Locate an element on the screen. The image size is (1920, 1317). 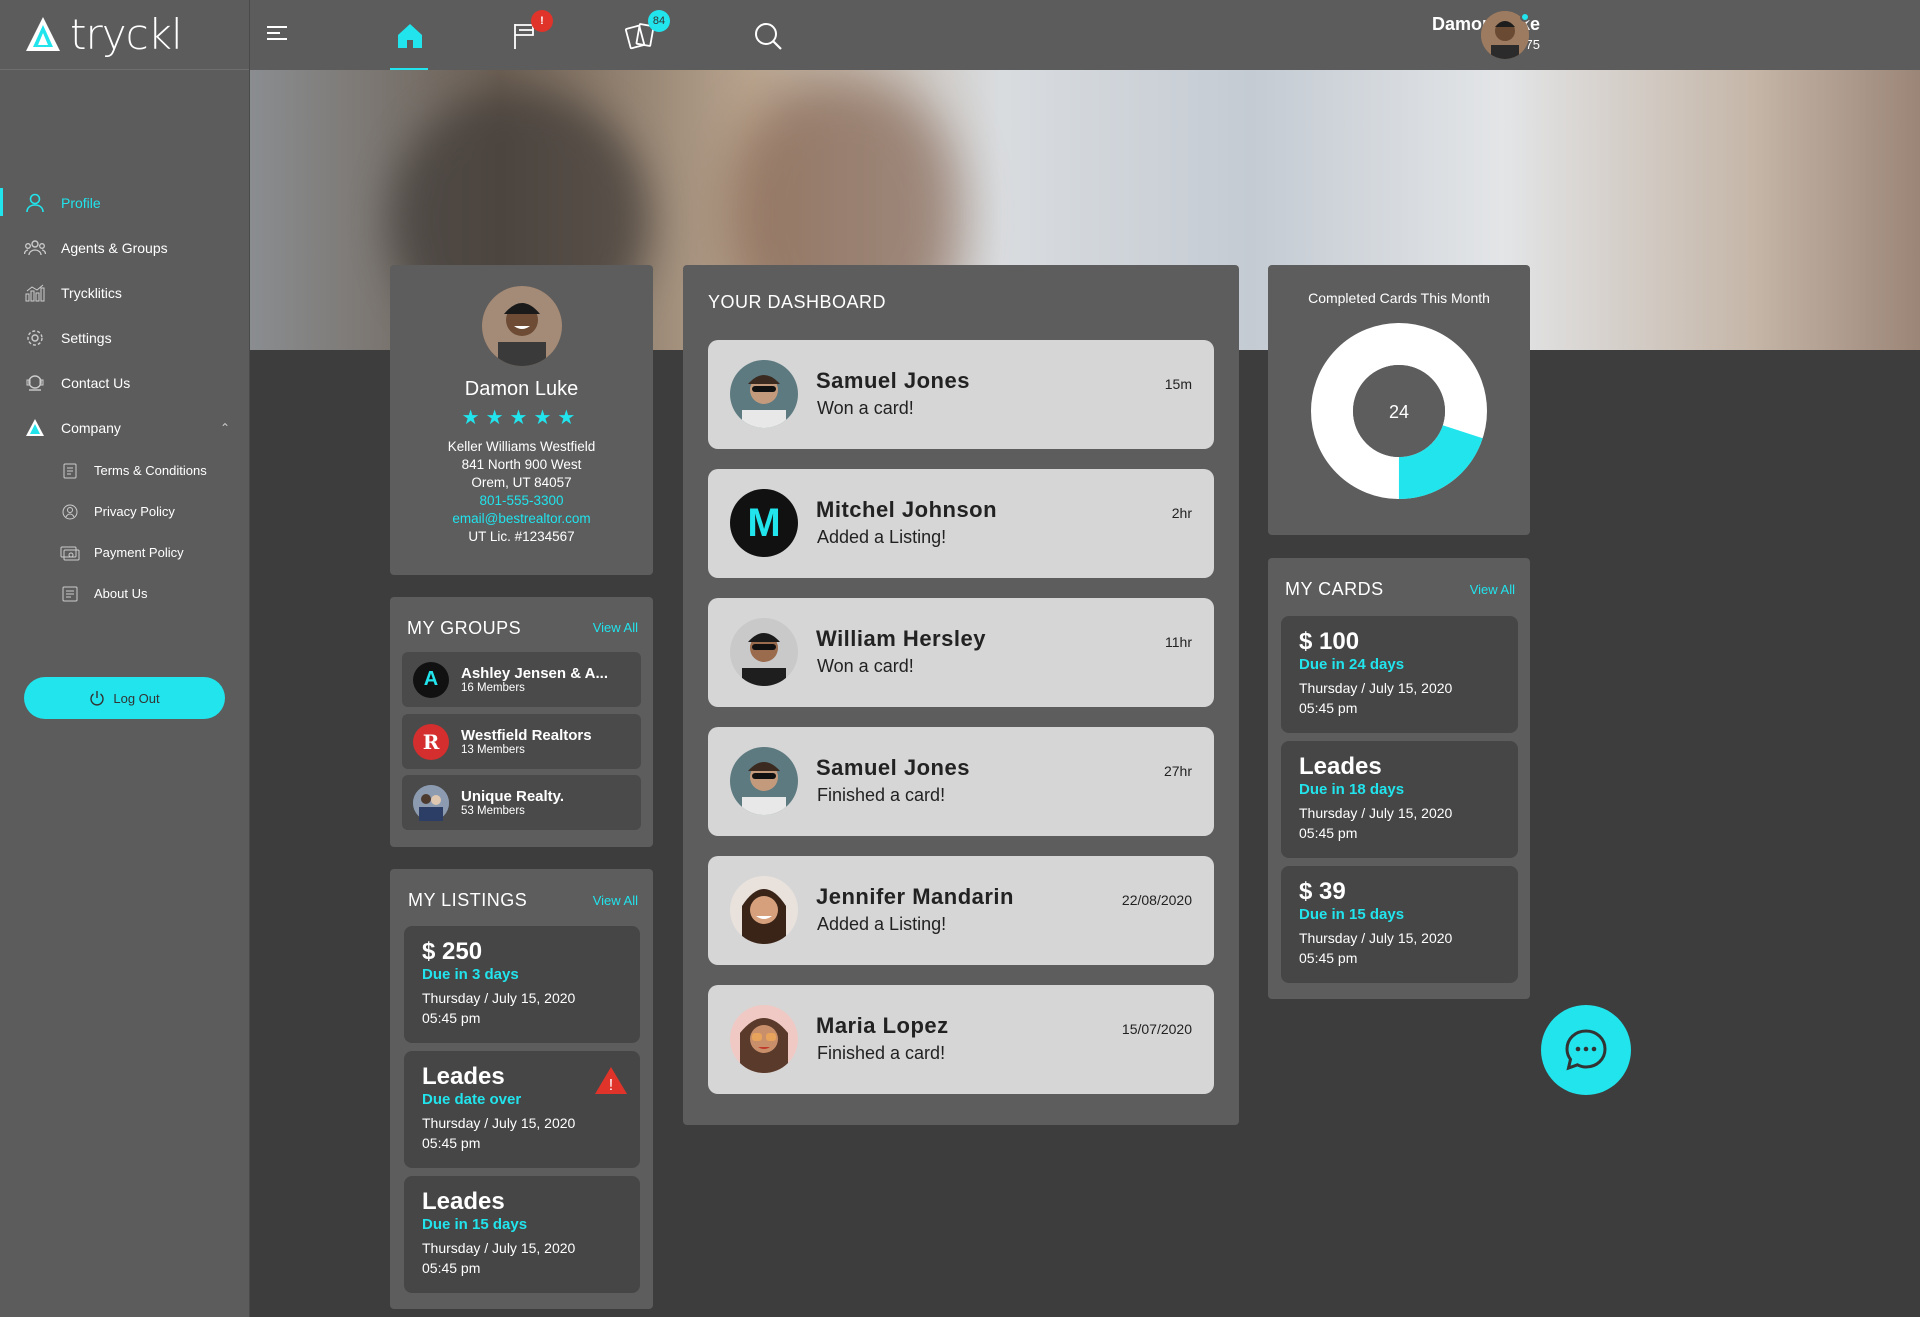
sidebar-item-label: Agents & Groups is located at coordinates (114, 247).